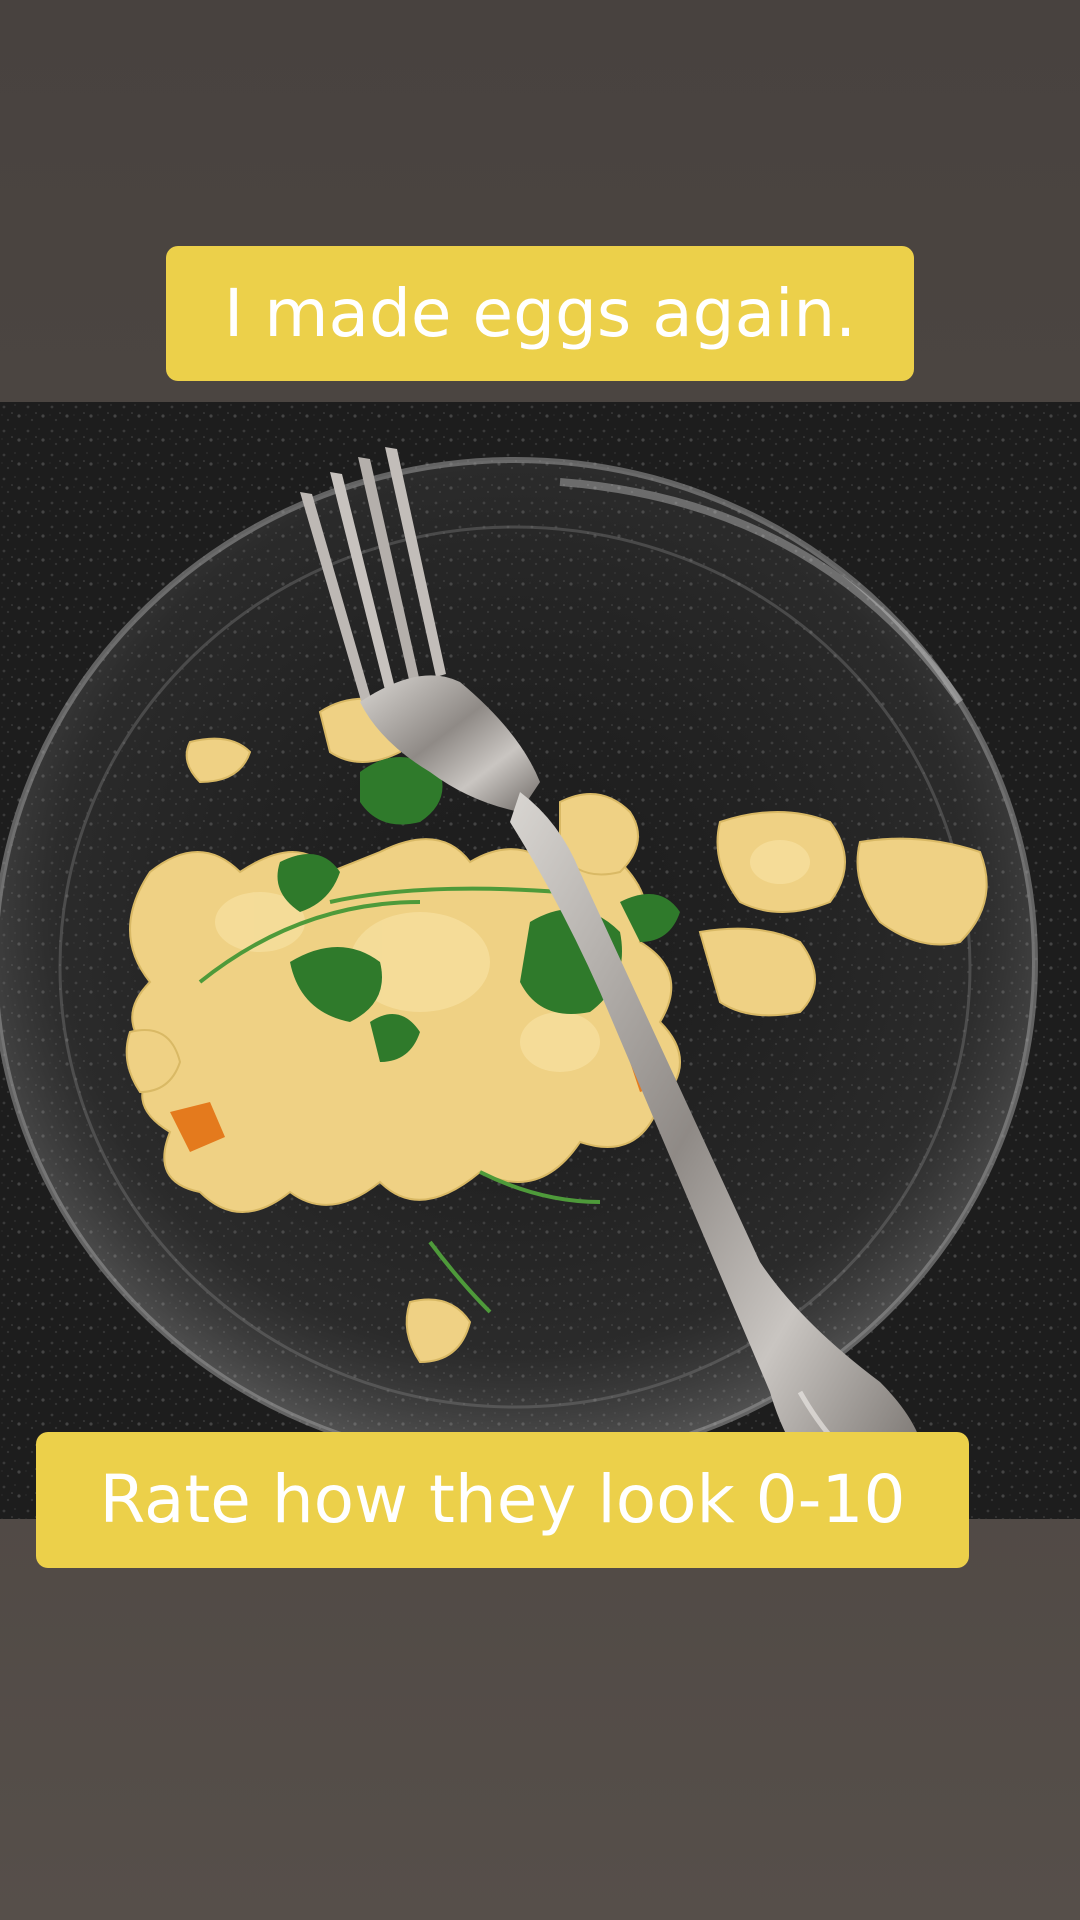 This screenshot has height=1920, width=1080. I want to click on bottom-caption: Rate how they look 0-10, so click(502, 1500).